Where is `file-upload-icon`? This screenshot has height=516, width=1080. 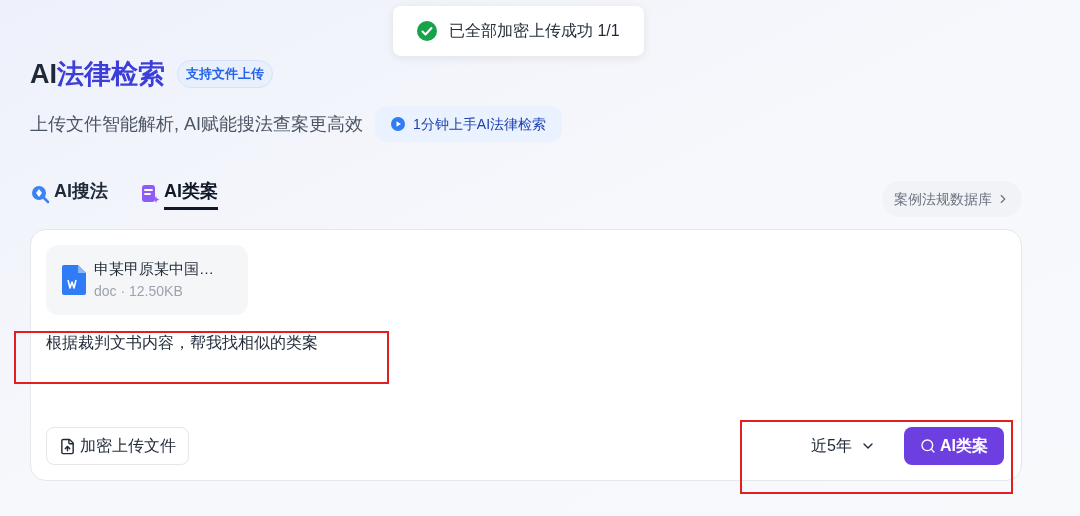
file-upload-icon is located at coordinates (67, 446).